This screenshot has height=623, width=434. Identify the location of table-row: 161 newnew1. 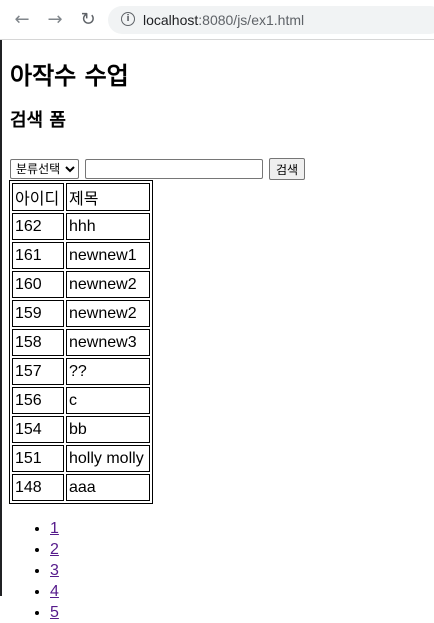
(81, 255).